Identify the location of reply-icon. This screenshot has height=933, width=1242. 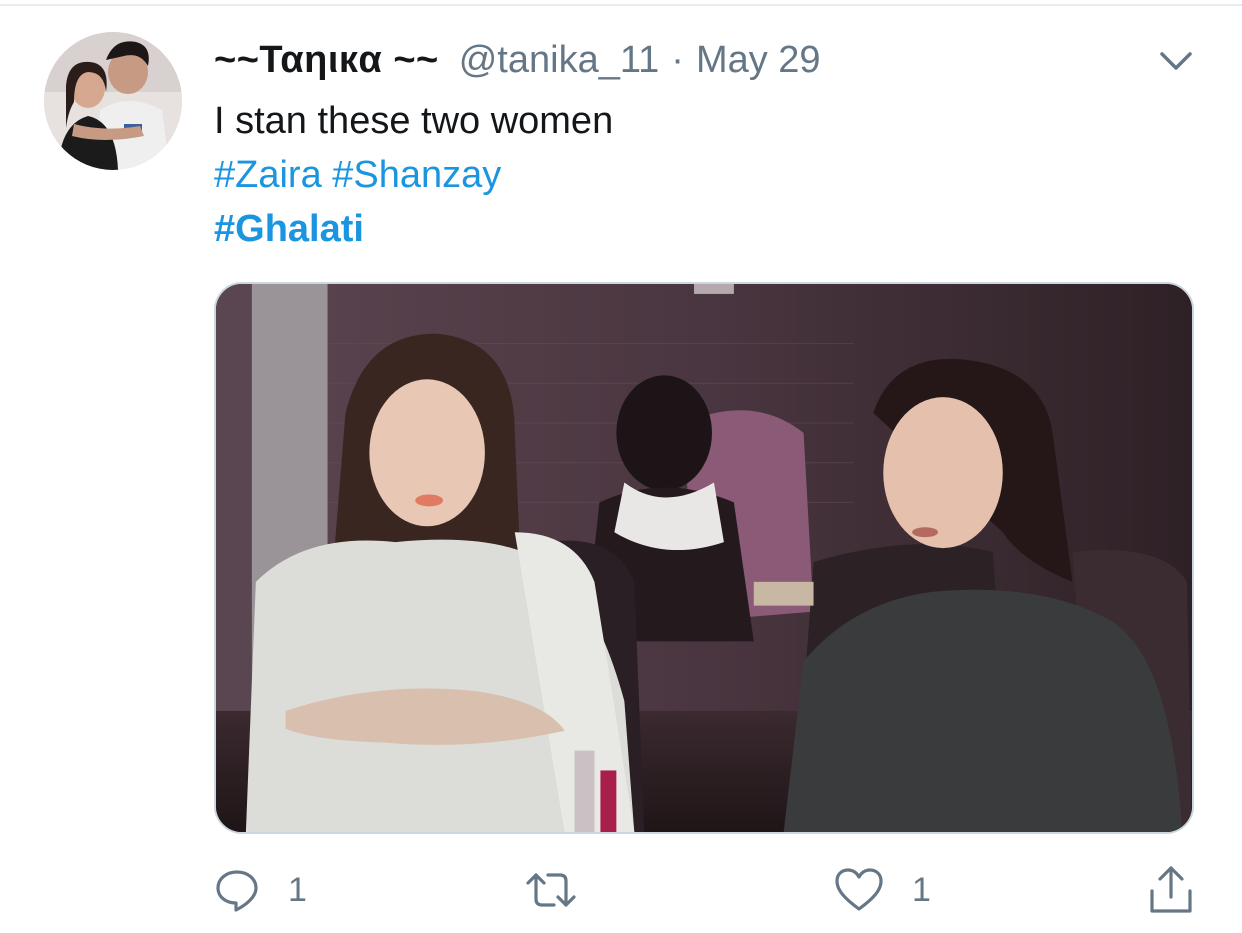
(237, 891).